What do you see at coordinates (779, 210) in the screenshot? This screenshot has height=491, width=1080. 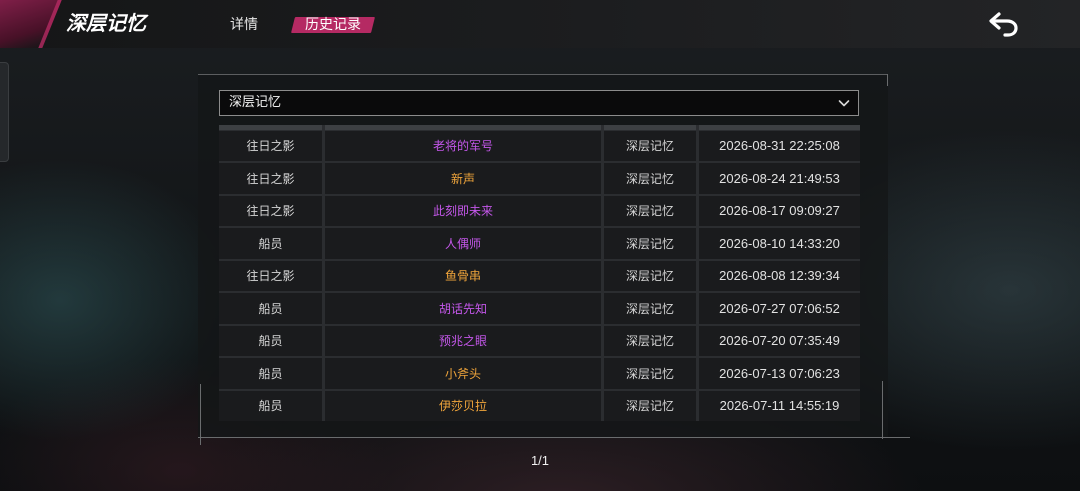 I see `pull-time-cell: 2026-08-17 09:09:27` at bounding box center [779, 210].